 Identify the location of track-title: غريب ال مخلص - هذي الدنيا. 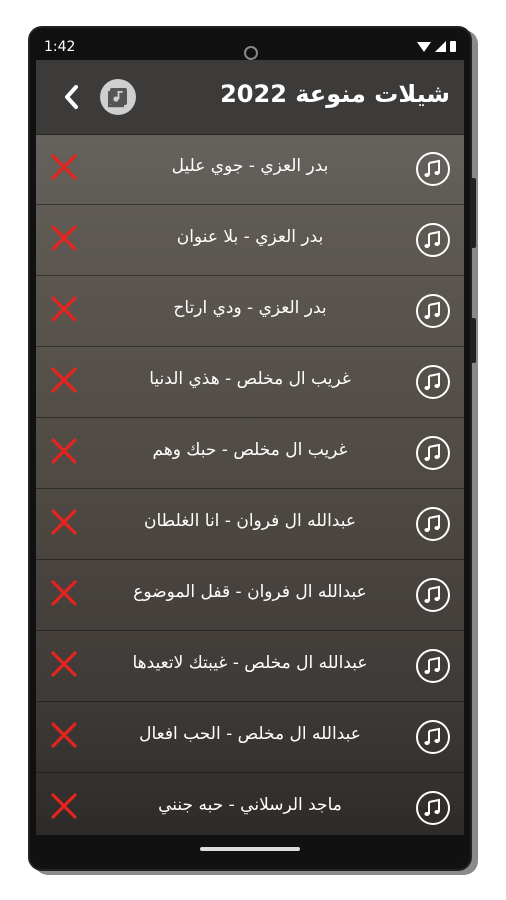
(250, 379).